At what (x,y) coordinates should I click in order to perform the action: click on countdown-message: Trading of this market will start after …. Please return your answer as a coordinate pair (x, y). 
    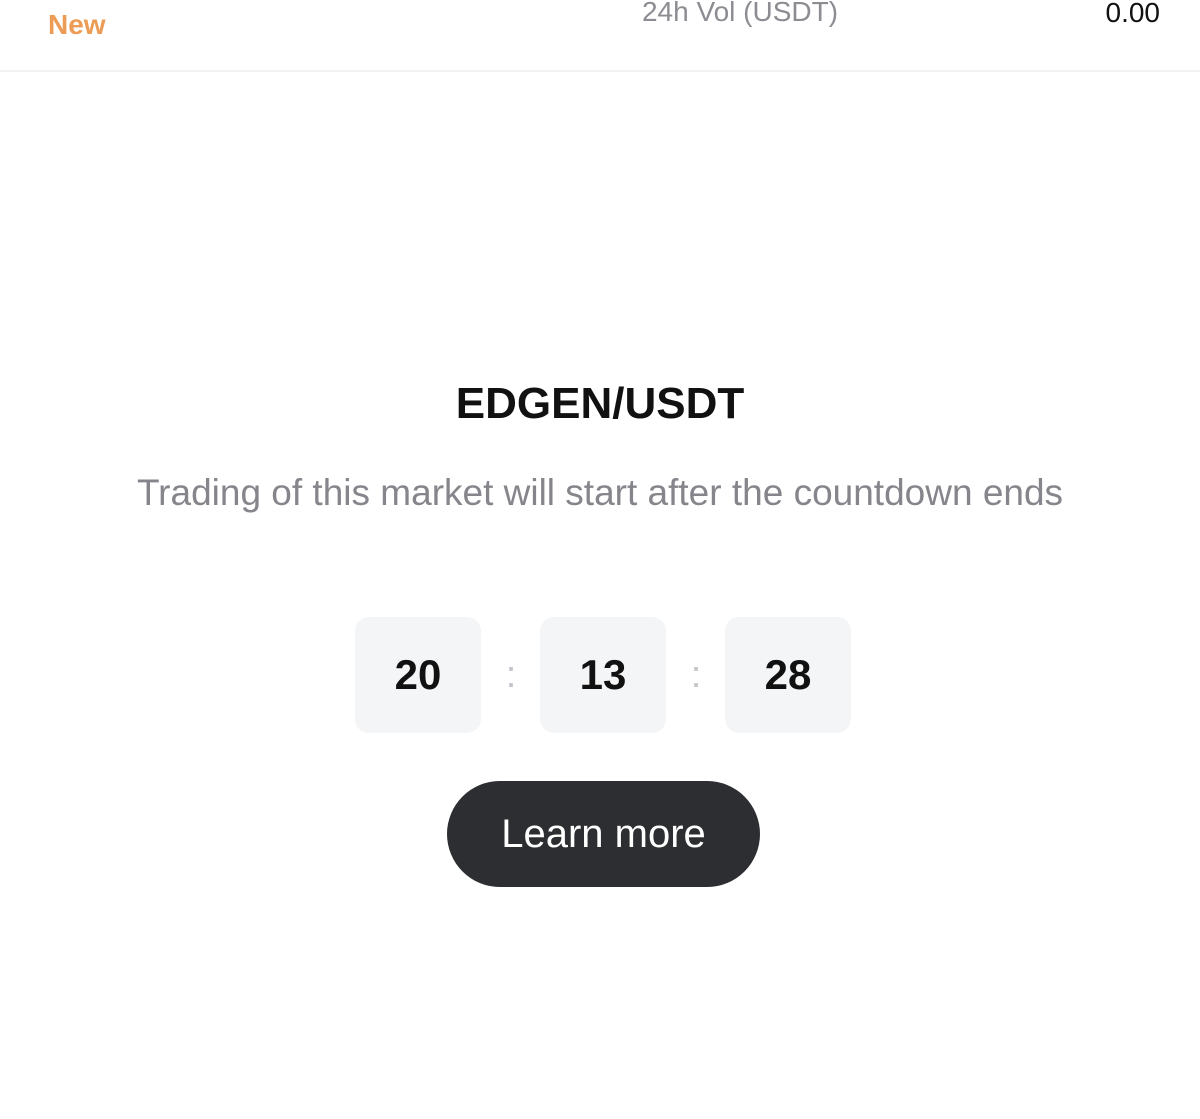
    Looking at the image, I should click on (600, 492).